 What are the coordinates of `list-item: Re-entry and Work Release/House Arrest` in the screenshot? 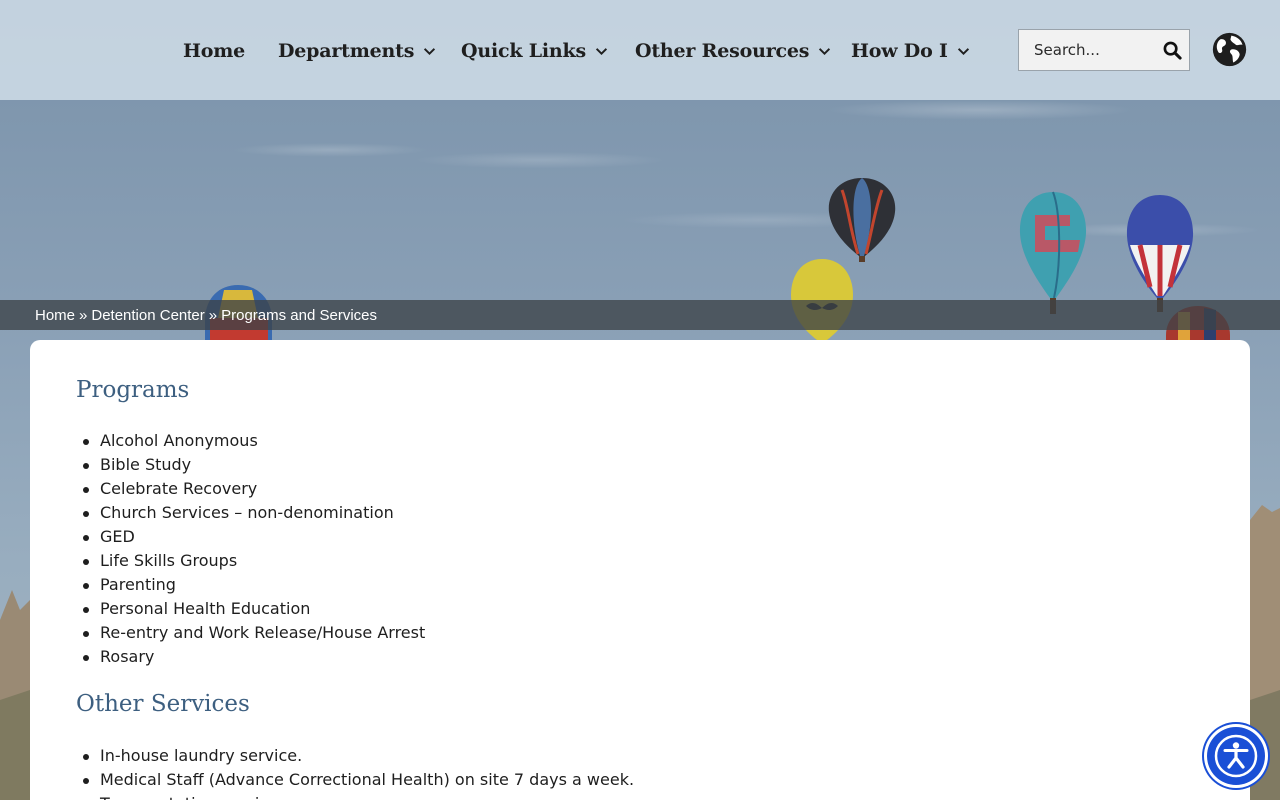 It's located at (253, 633).